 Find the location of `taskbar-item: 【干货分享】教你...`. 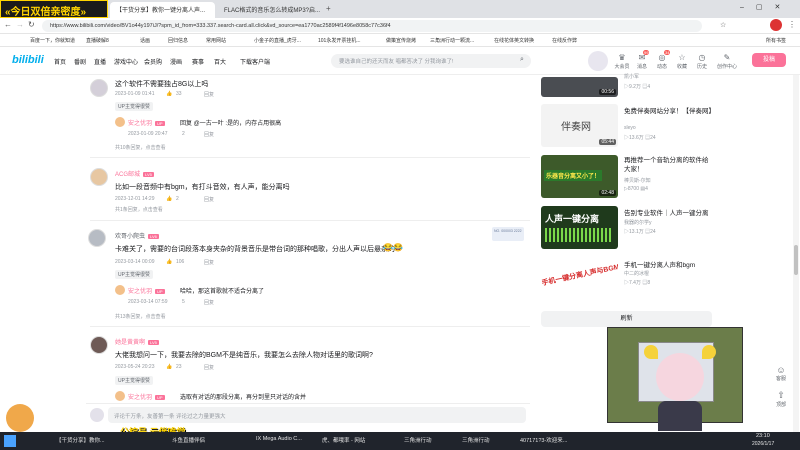

taskbar-item: 【干货分享】教你... is located at coordinates (80, 440).